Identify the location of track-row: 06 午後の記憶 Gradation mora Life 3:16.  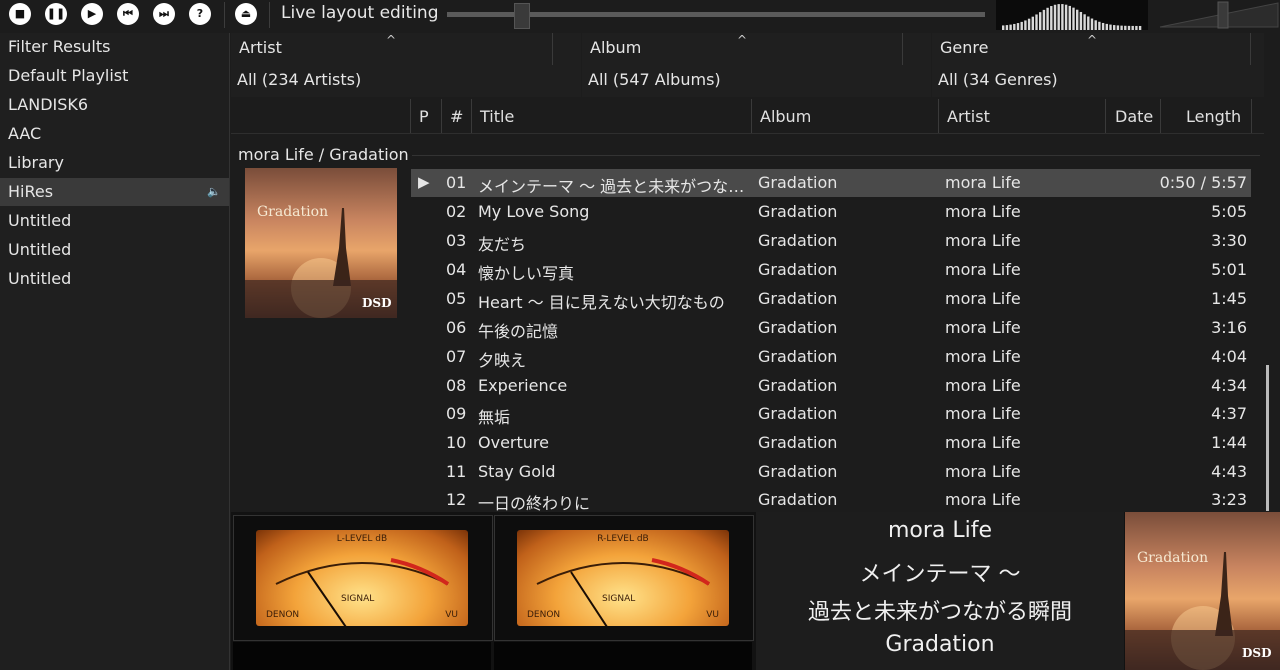
(831, 328).